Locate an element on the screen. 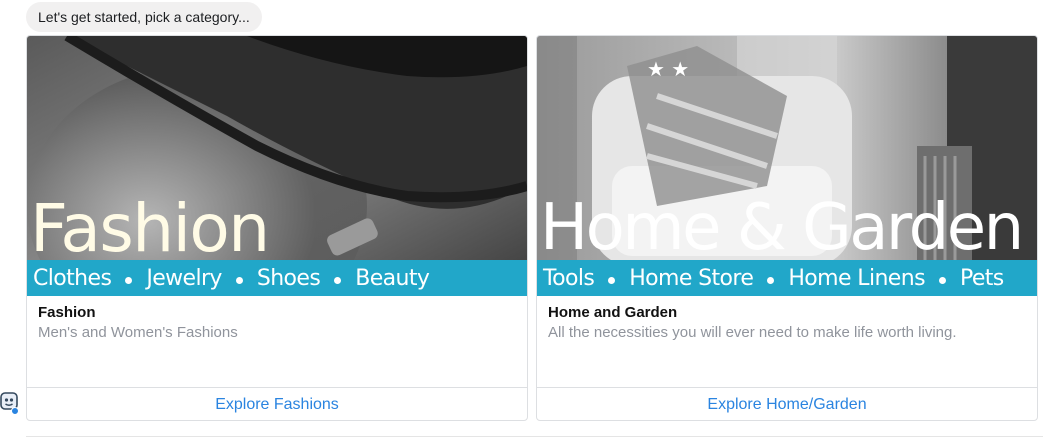 The width and height of the screenshot is (1043, 448). fashion-card-subtitle: Men's and Women's Fashions is located at coordinates (138, 332).